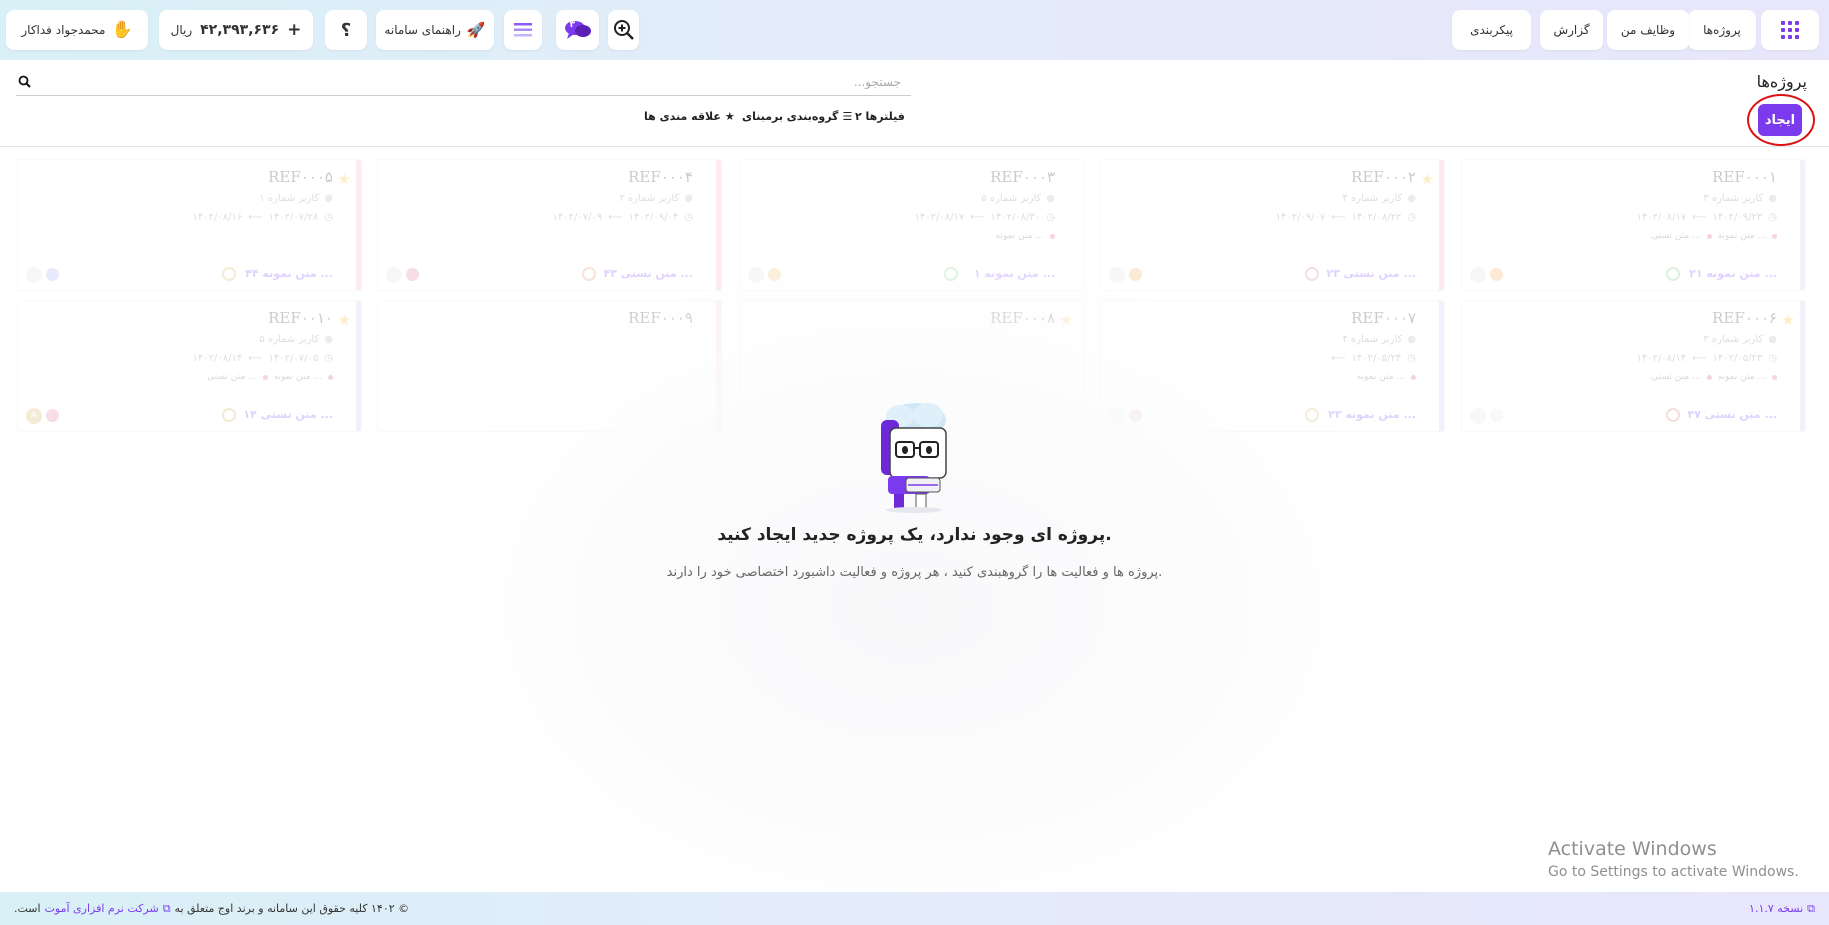 This screenshot has height=925, width=1829. I want to click on page-title: پروژه‌ها, so click(1781, 81).